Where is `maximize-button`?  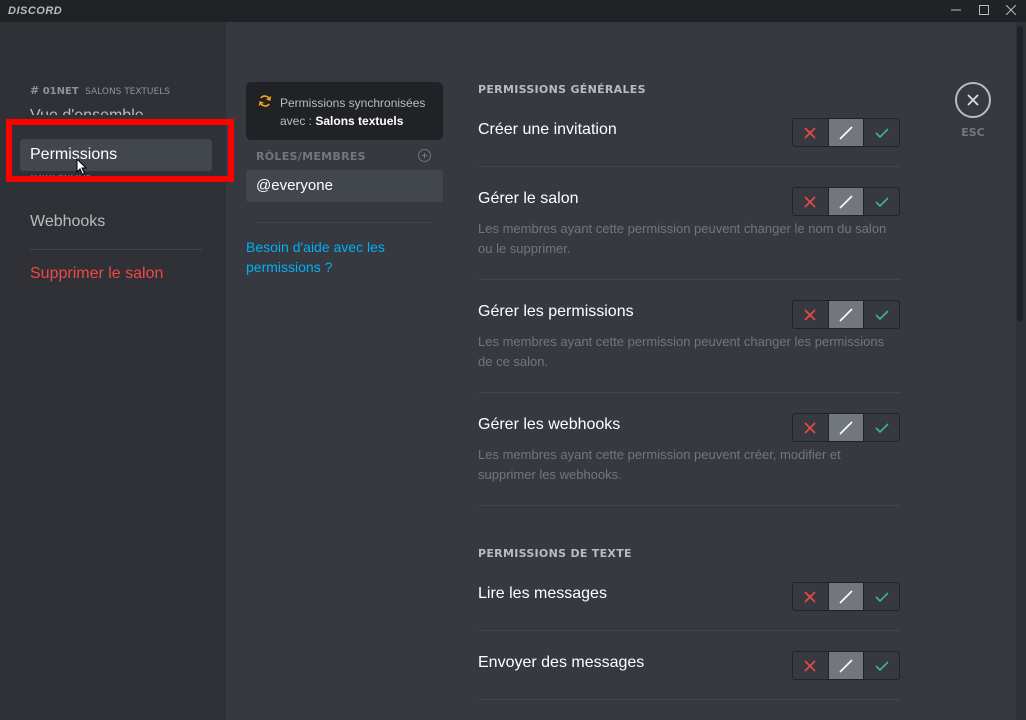 maximize-button is located at coordinates (984, 11).